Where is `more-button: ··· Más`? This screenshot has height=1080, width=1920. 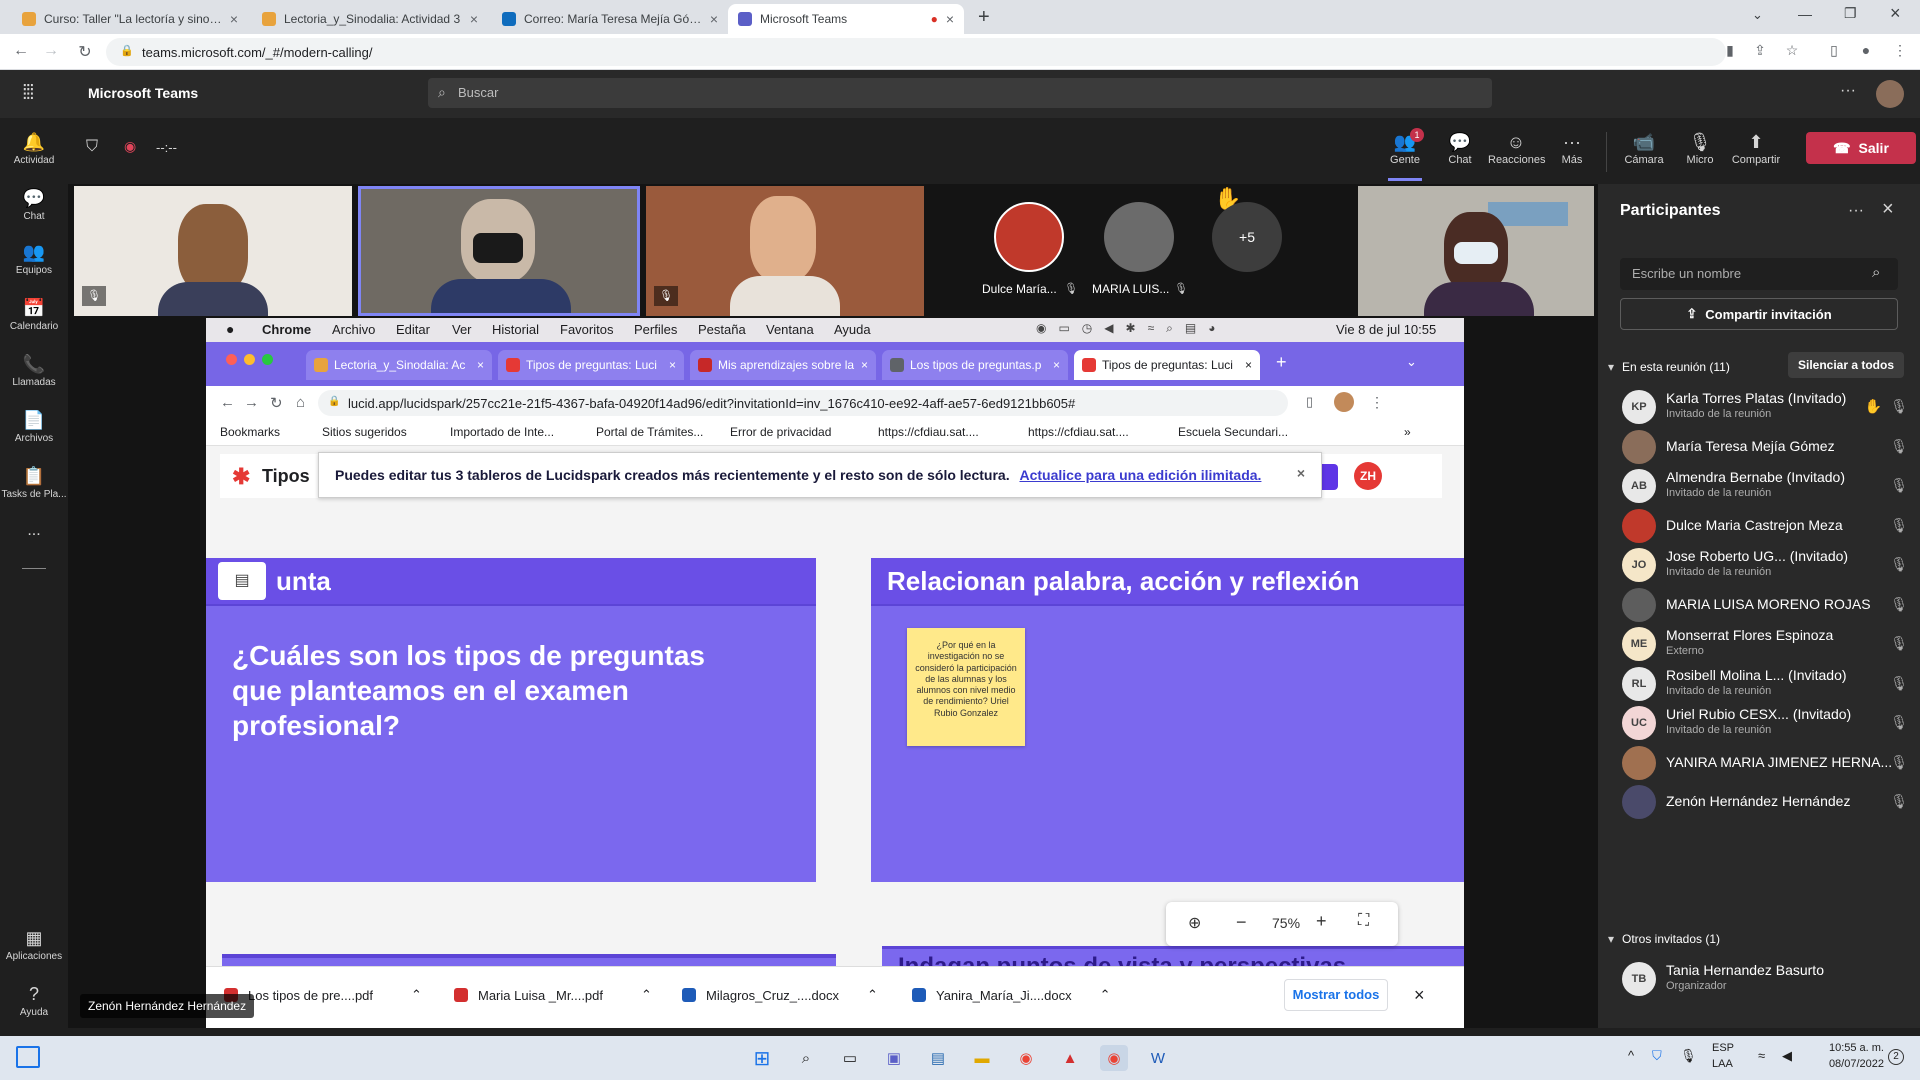
more-button: ··· Más is located at coordinates (1572, 149).